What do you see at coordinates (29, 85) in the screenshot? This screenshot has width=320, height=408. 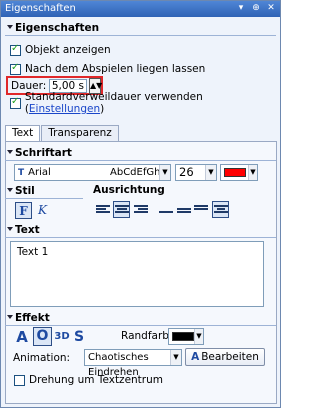 I see `duration-label: Dauer:` at bounding box center [29, 85].